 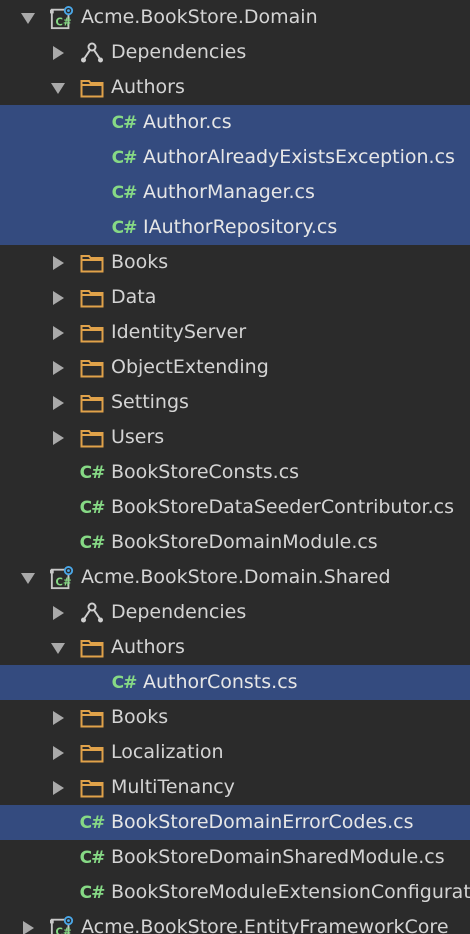 I want to click on tree-item-label: MultiTenancy, so click(x=173, y=787).